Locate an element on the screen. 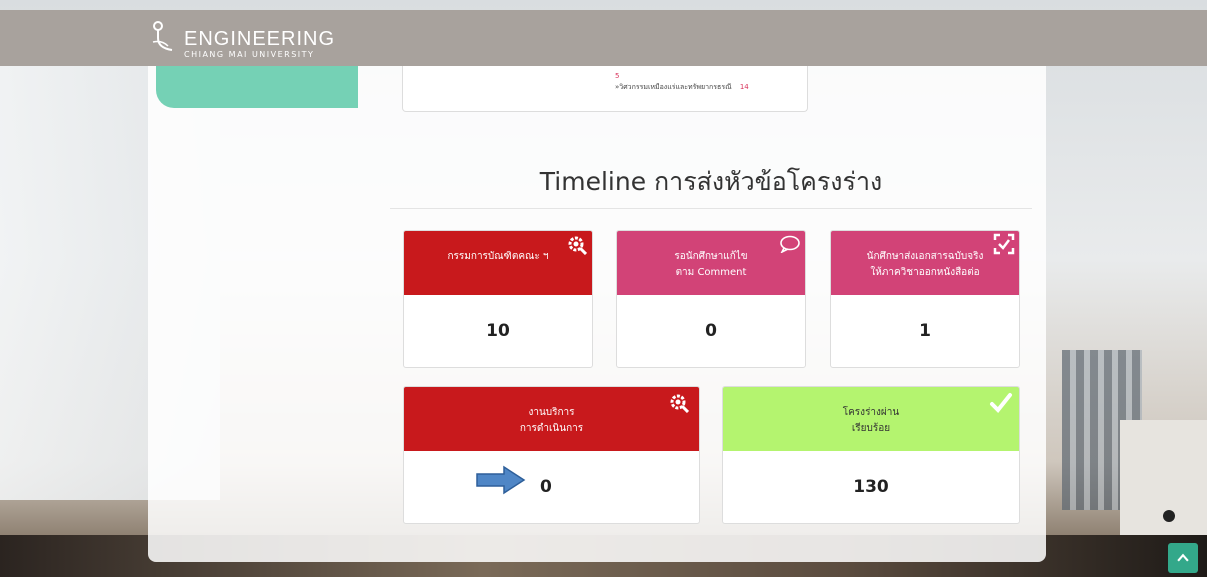 The image size is (1207, 577). status-card-label: กรรมการบัณฑิตคณะ ฯ is located at coordinates (498, 256).